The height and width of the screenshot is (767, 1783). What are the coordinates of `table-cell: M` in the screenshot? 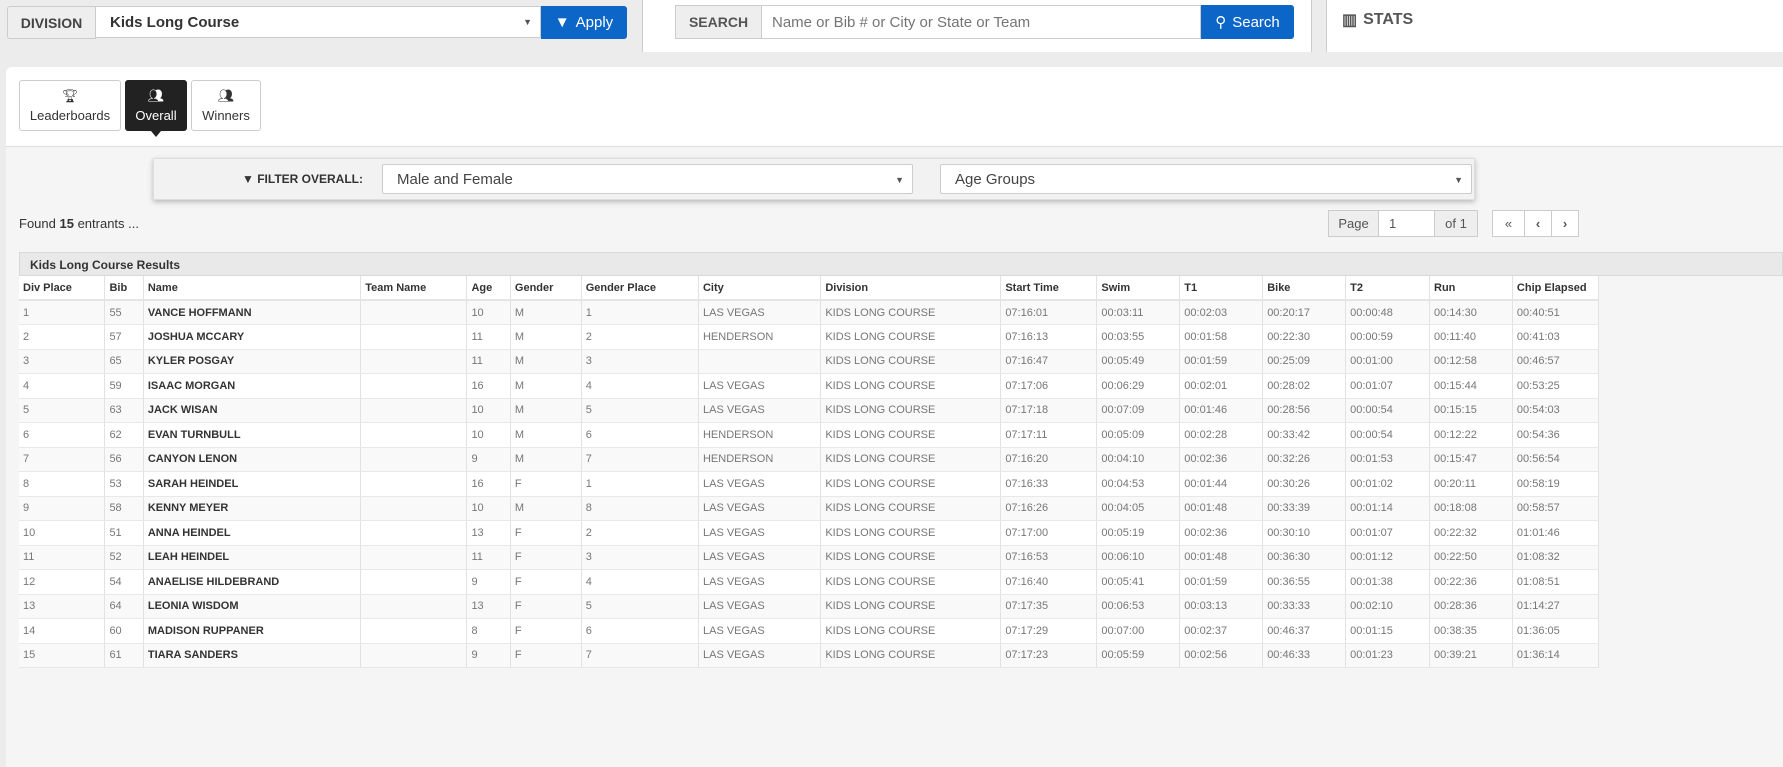 It's located at (546, 459).